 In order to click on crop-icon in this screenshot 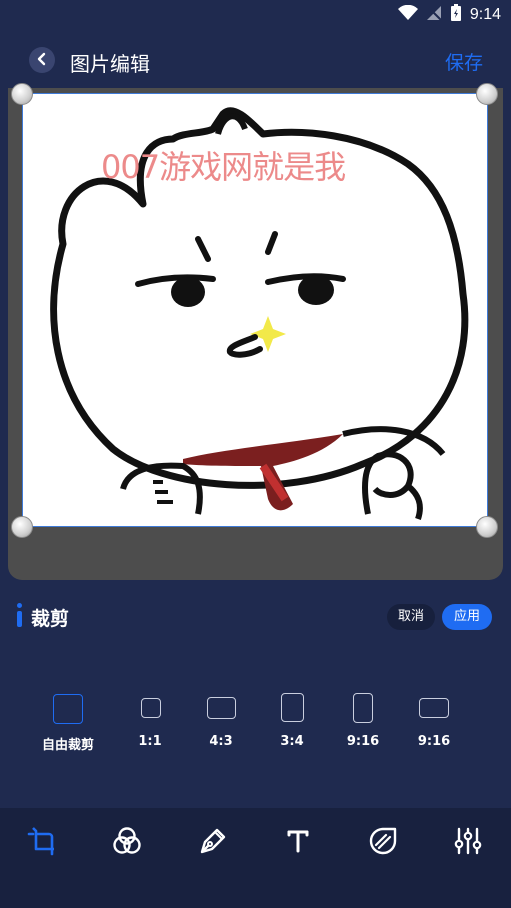, I will do `click(43, 844)`.